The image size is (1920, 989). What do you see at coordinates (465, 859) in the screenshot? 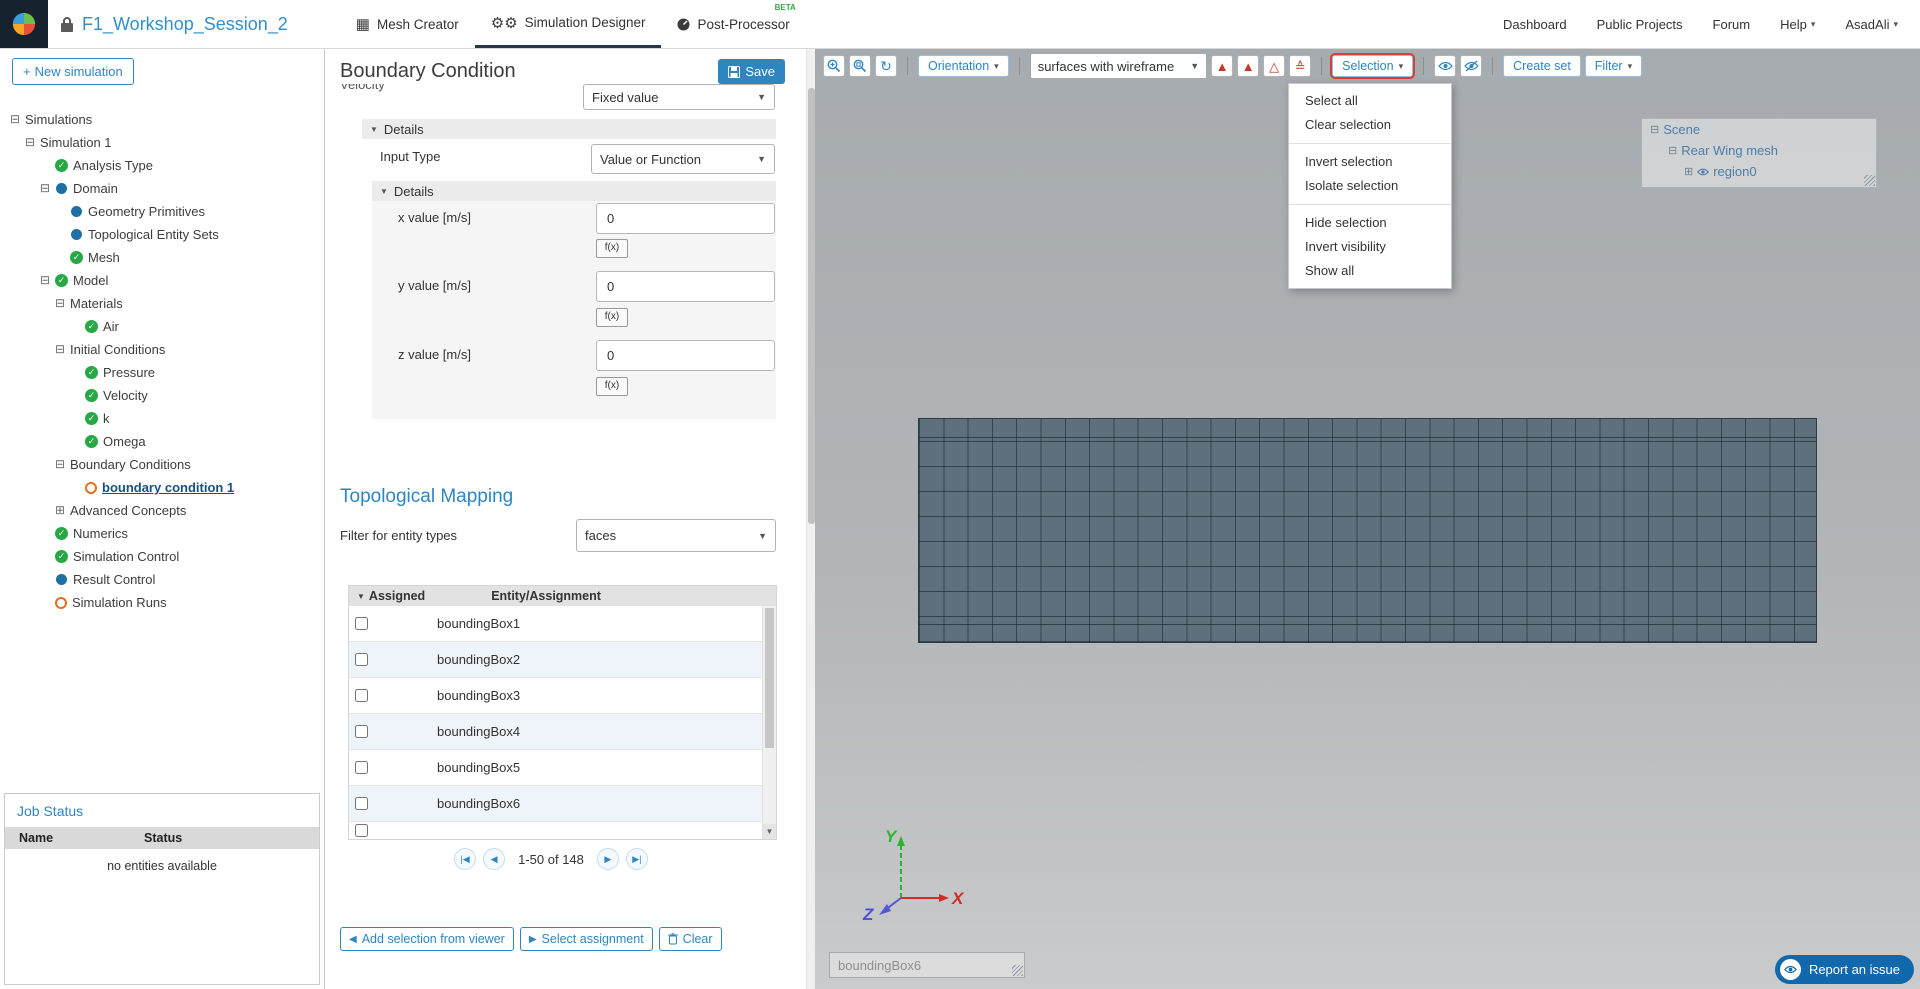
I see `first-page-button: |◀` at bounding box center [465, 859].